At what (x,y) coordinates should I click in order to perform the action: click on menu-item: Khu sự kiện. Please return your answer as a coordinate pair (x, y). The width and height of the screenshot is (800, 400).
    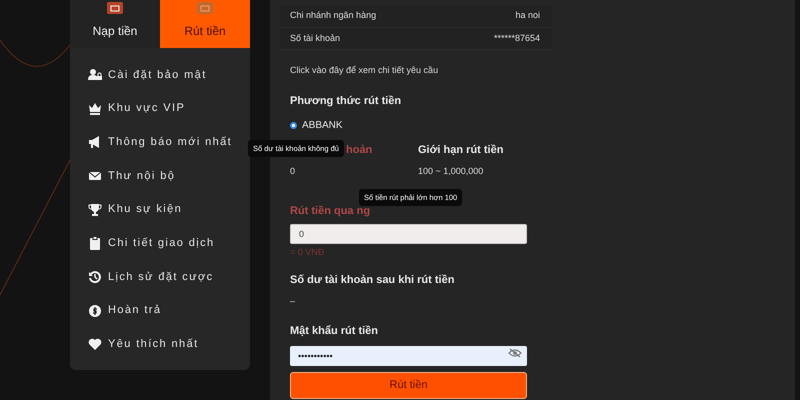
    Looking at the image, I should click on (160, 209).